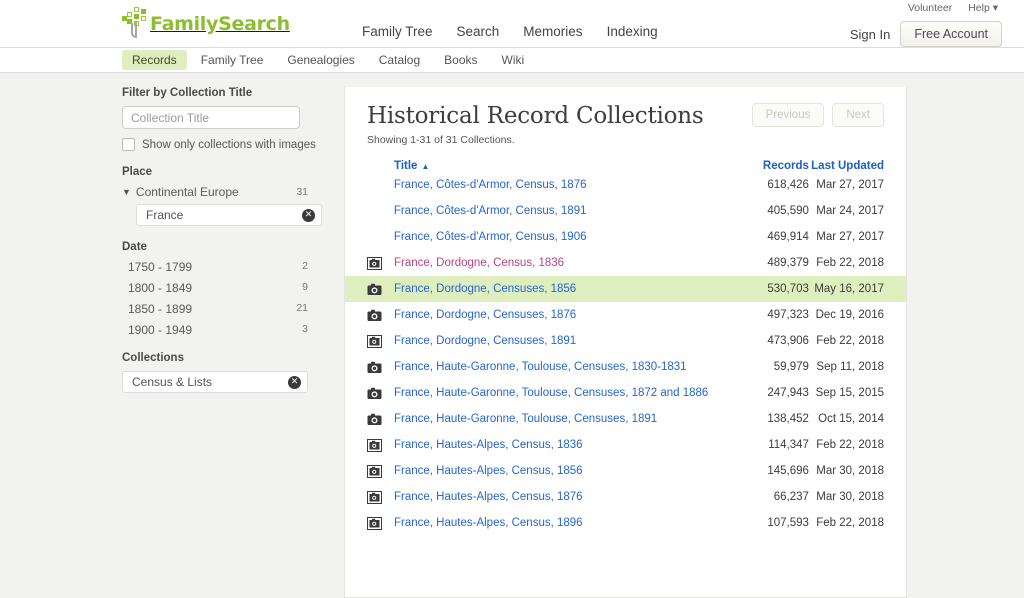 The width and height of the screenshot is (1024, 598). What do you see at coordinates (215, 382) in the screenshot?
I see `collection-selected-chip: Census & Lists ✕` at bounding box center [215, 382].